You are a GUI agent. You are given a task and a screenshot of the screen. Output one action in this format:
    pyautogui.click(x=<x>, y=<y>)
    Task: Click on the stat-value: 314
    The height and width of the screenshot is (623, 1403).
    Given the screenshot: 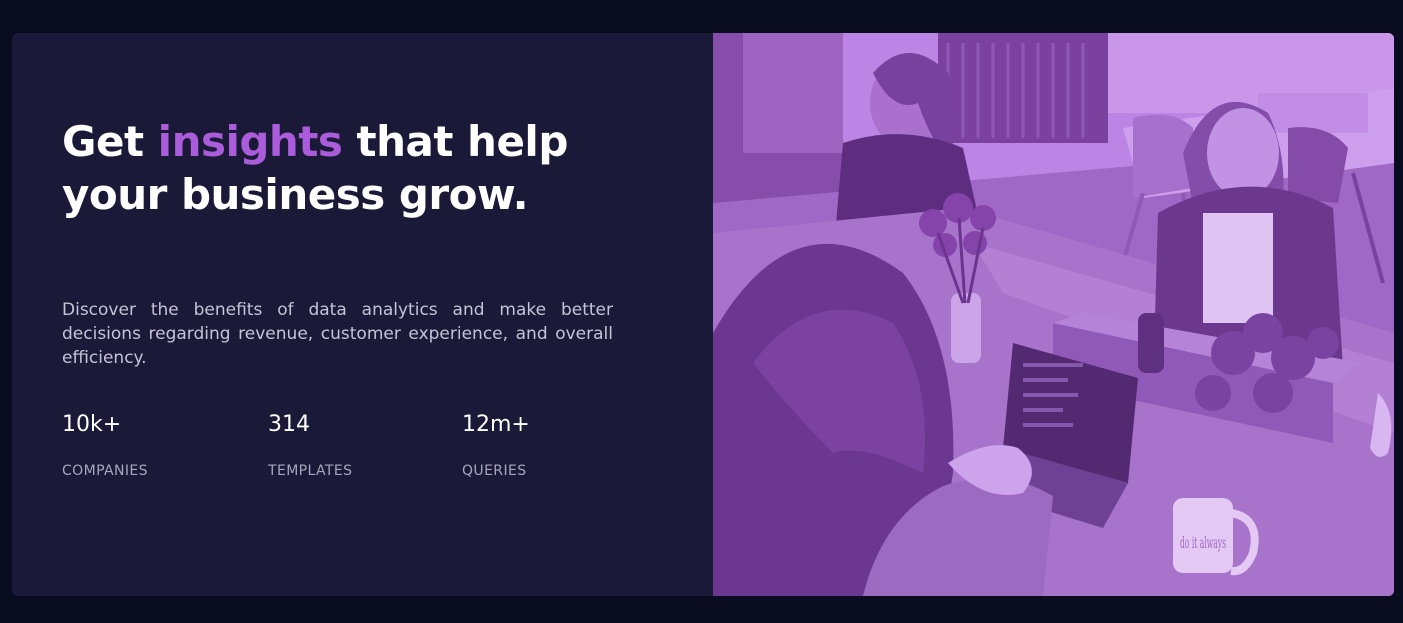 What is the action you would take?
    pyautogui.click(x=289, y=424)
    